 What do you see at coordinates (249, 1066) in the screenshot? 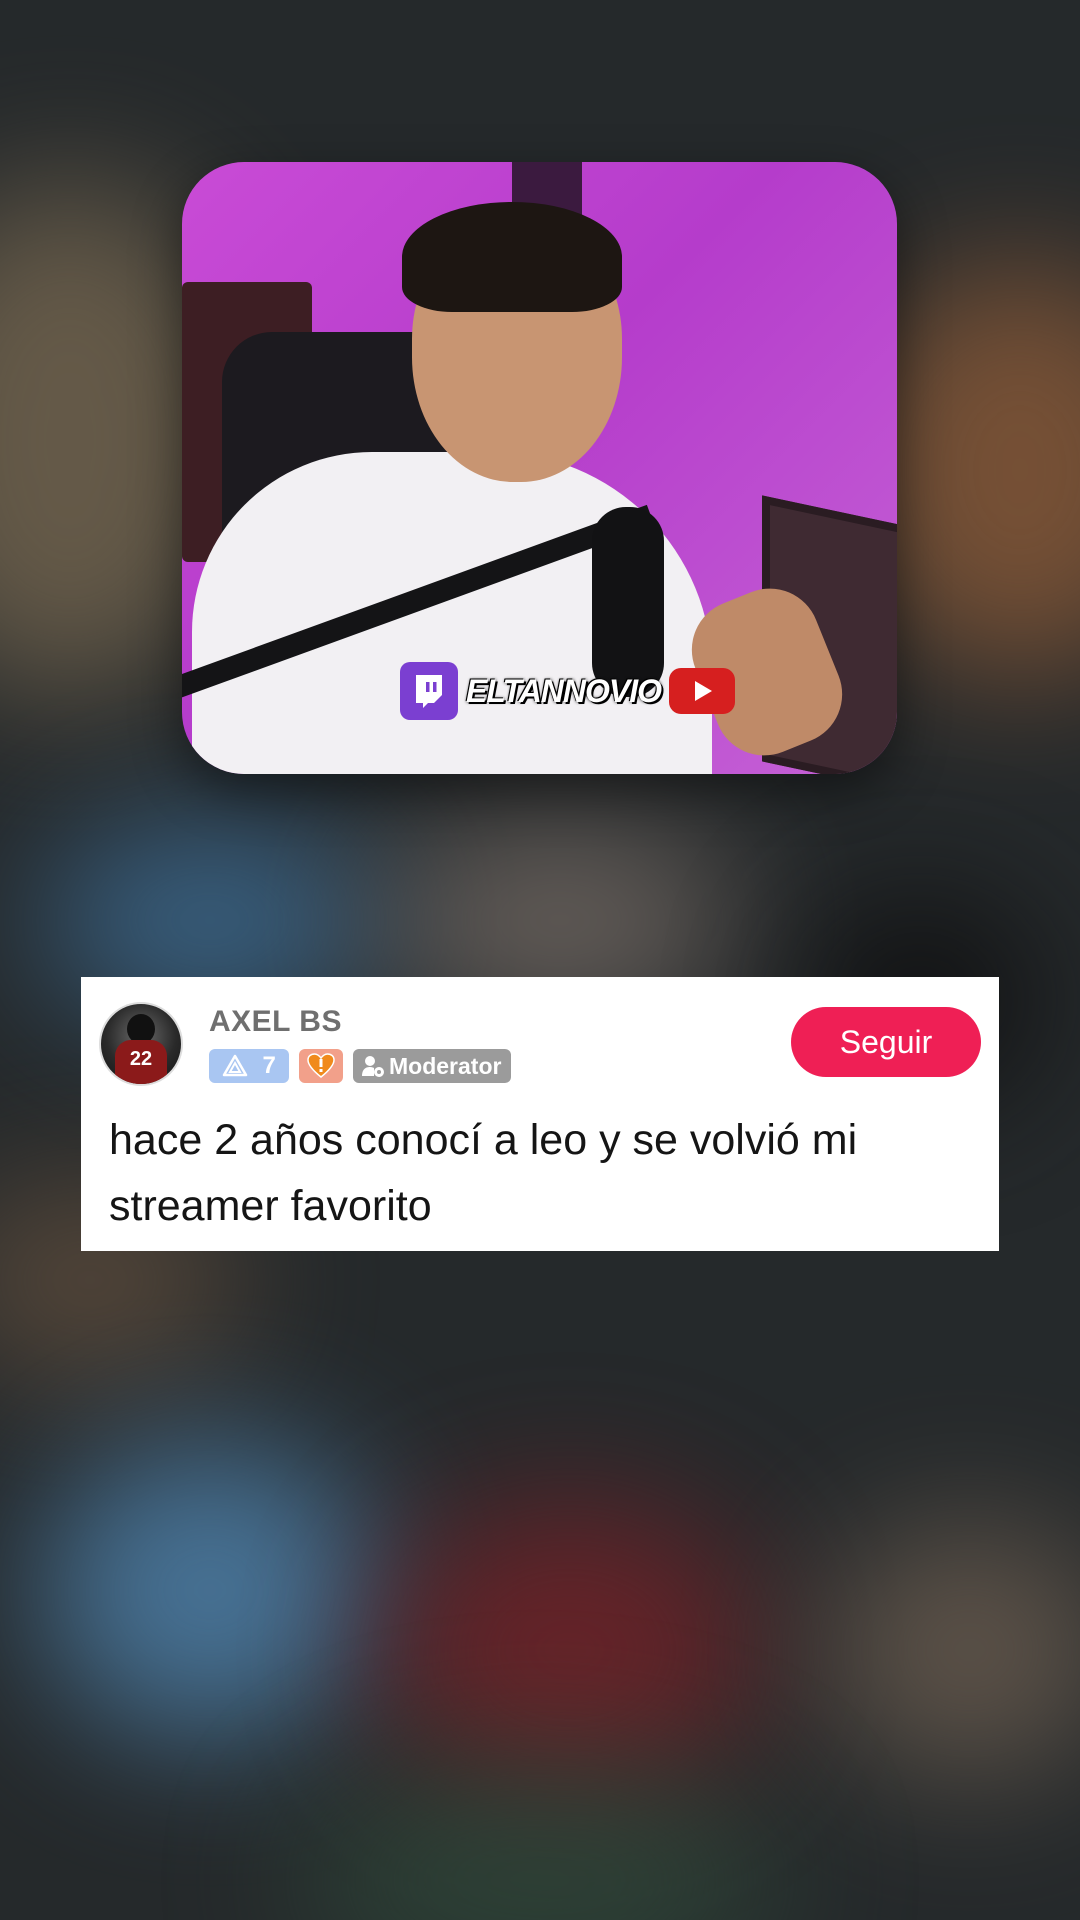
I see `level-badge: 7` at bounding box center [249, 1066].